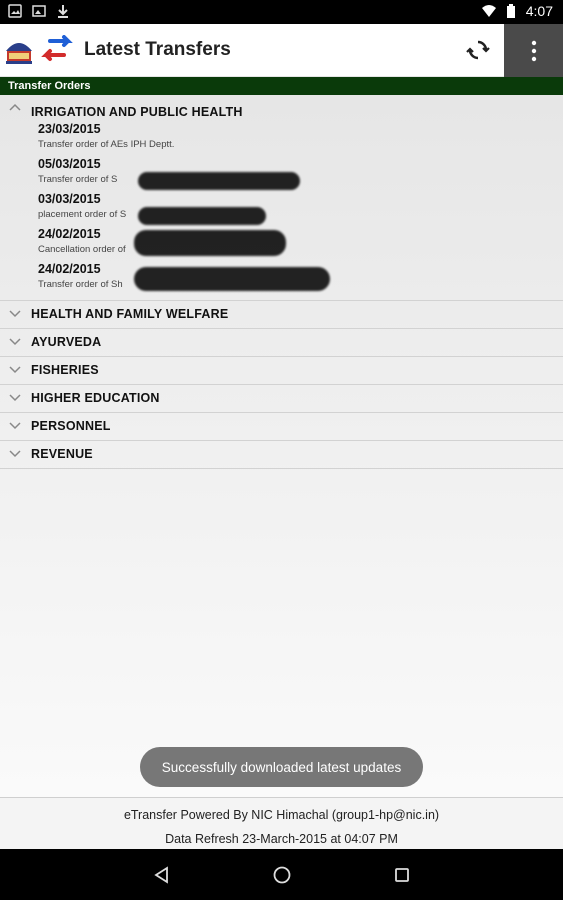 This screenshot has height=900, width=563. Describe the element at coordinates (57, 48) in the screenshot. I see `transfer-arrows-icon` at that location.